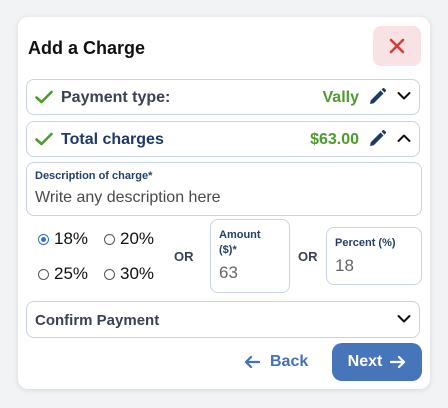  I want to click on radio-30-percent: 30%, so click(129, 274).